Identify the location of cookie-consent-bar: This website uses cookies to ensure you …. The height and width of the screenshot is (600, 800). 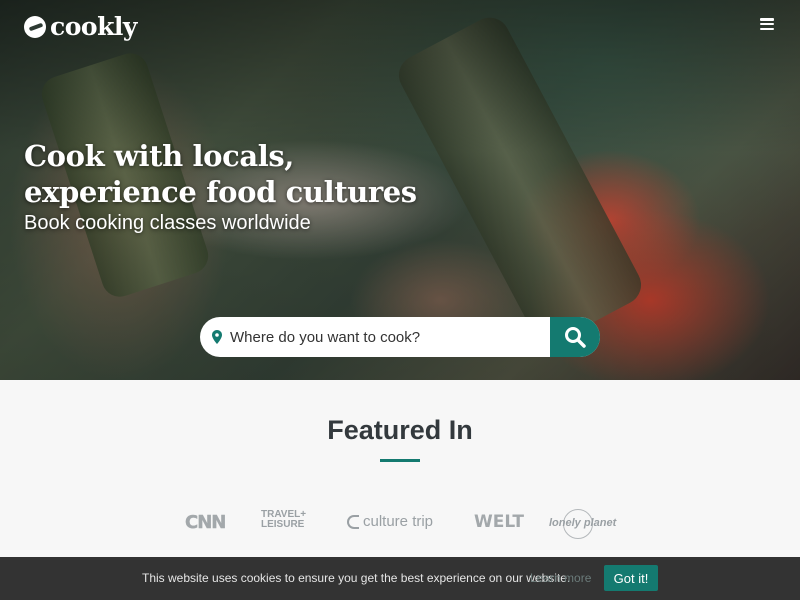
(400, 578).